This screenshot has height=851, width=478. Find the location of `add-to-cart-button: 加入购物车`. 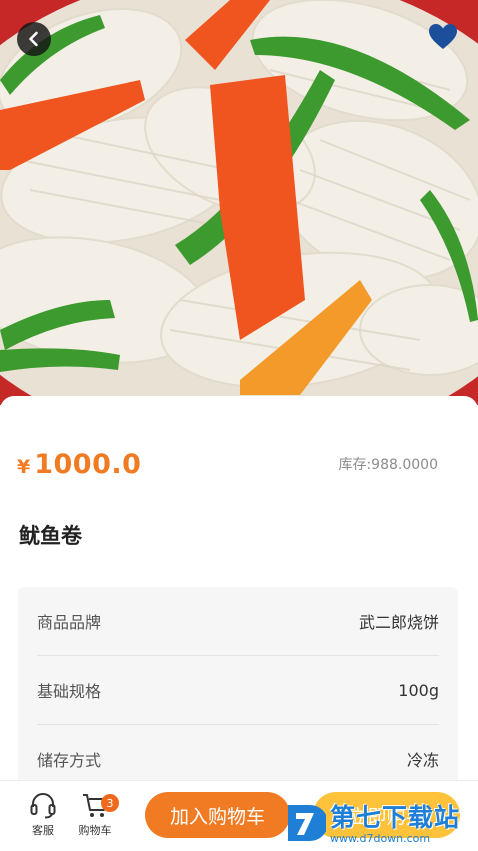

add-to-cart-button: 加入购物车 is located at coordinates (217, 815).